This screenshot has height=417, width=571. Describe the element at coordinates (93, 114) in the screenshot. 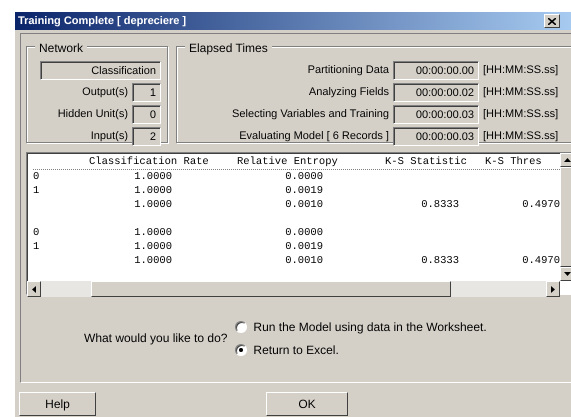

I see `field-label: Hidden Unit(s)` at that location.